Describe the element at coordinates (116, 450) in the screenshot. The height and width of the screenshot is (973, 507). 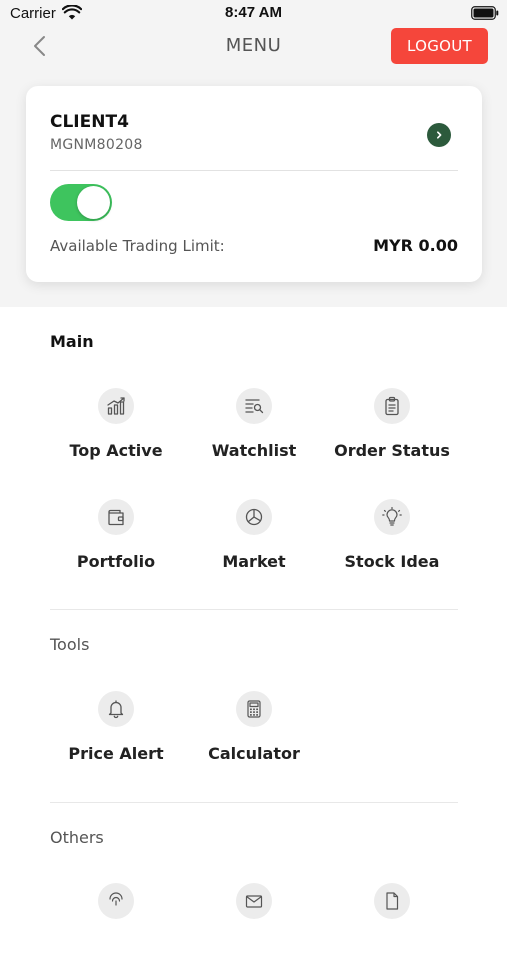
I see `menu-item-label: Top Active` at that location.